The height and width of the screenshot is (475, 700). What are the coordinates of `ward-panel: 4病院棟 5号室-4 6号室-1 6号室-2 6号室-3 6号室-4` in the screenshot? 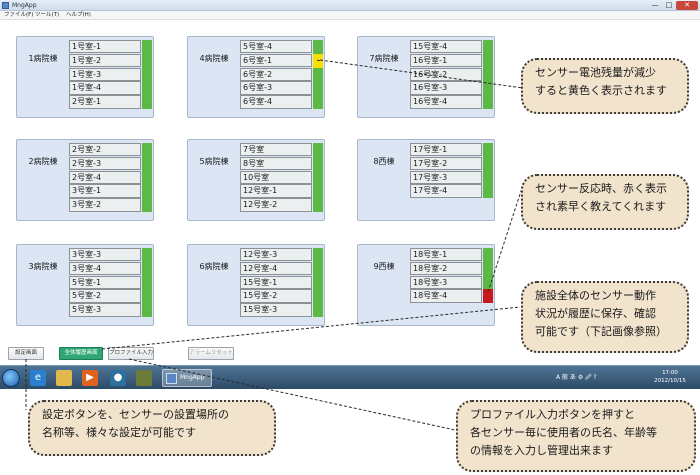 It's located at (256, 77).